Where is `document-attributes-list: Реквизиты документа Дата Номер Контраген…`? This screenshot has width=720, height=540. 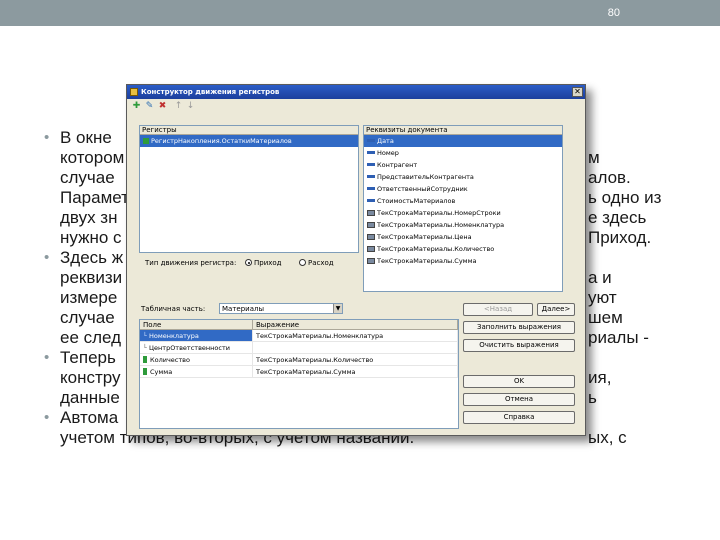 document-attributes-list: Реквизиты документа Дата Номер Контраген… is located at coordinates (463, 208).